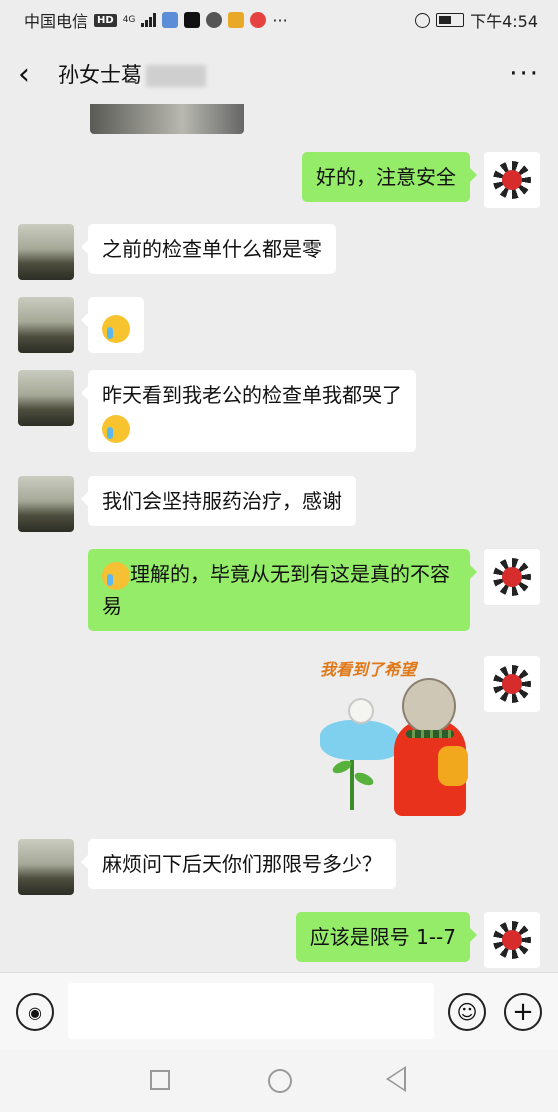 This screenshot has width=558, height=1112. Describe the element at coordinates (105, 20) in the screenshot. I see `hd-badge: HD` at that location.